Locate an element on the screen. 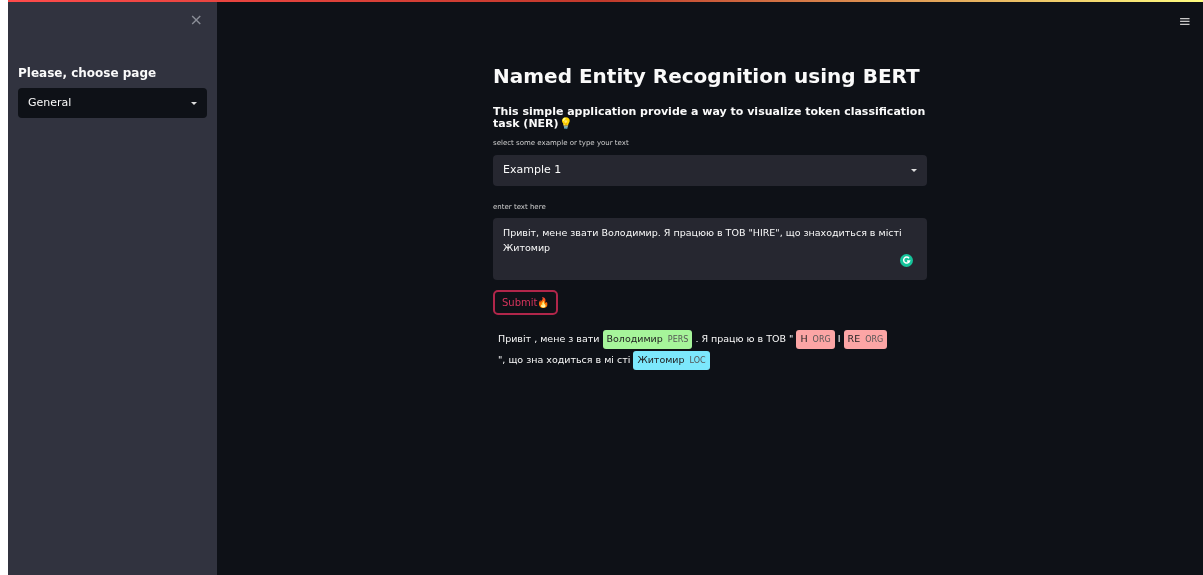 Image resolution: width=1203 pixels, height=575 pixels. text-input: Привіт, мене звати Володимир. Я працюю в ТОВ "HIRE", що знаходиться в місті Житомир is located at coordinates (710, 249).